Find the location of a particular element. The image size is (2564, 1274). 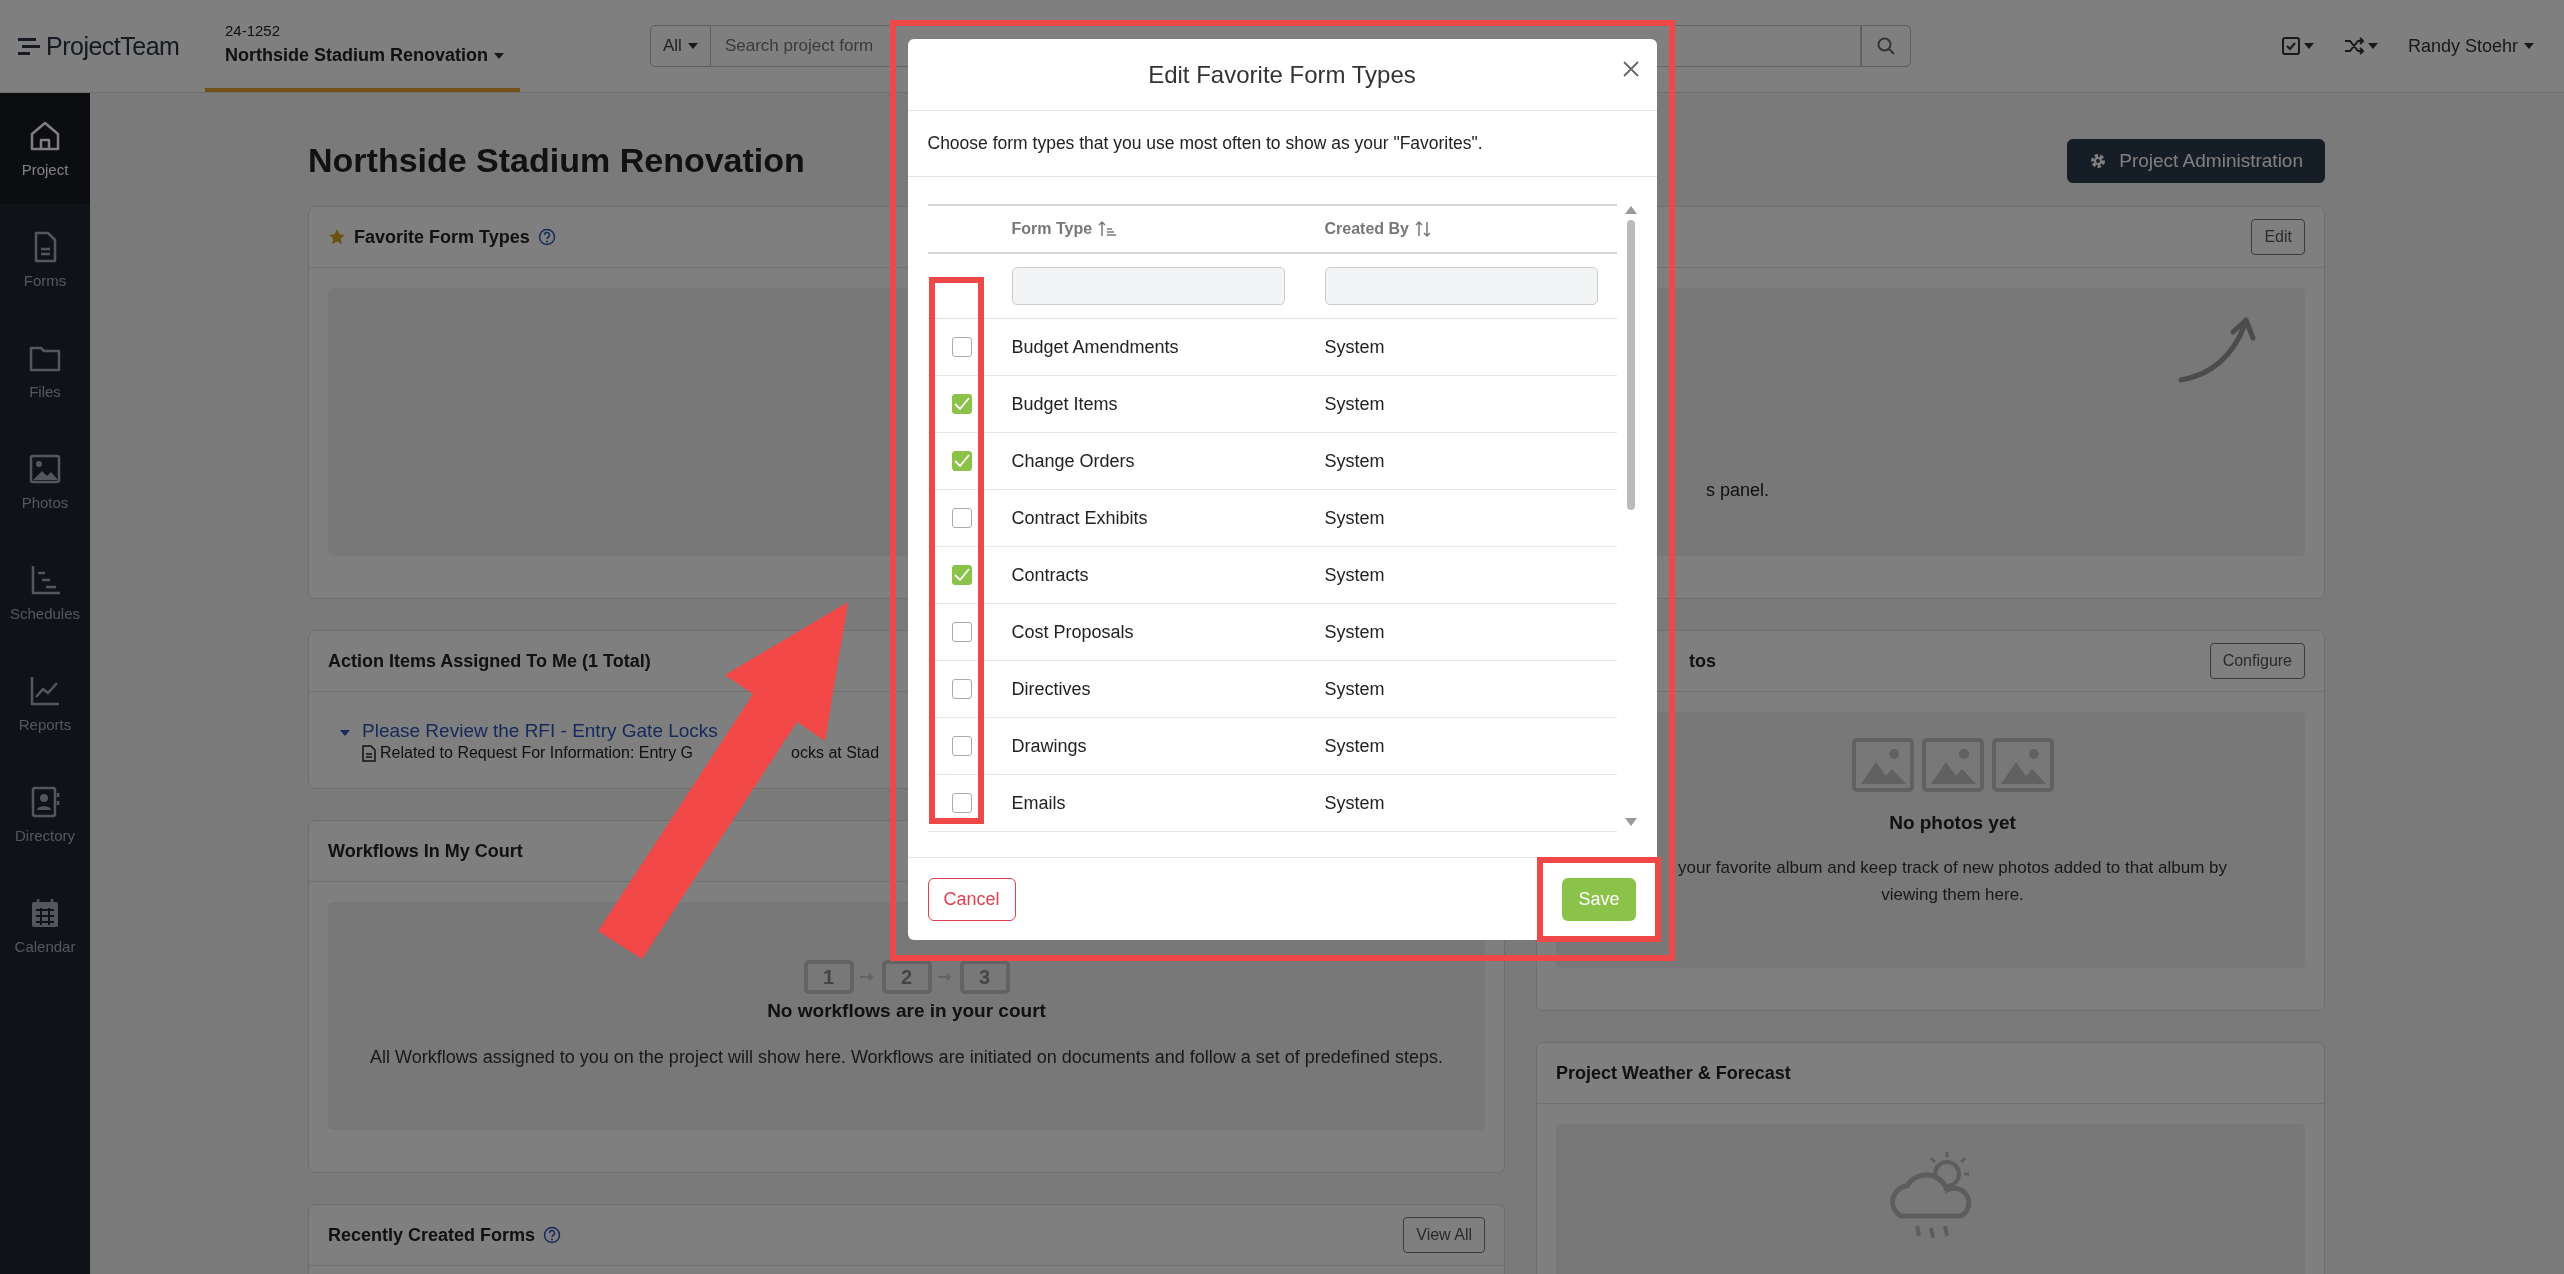

related-item-text: Related to Request For Information: Entry G is located at coordinates (537, 753).